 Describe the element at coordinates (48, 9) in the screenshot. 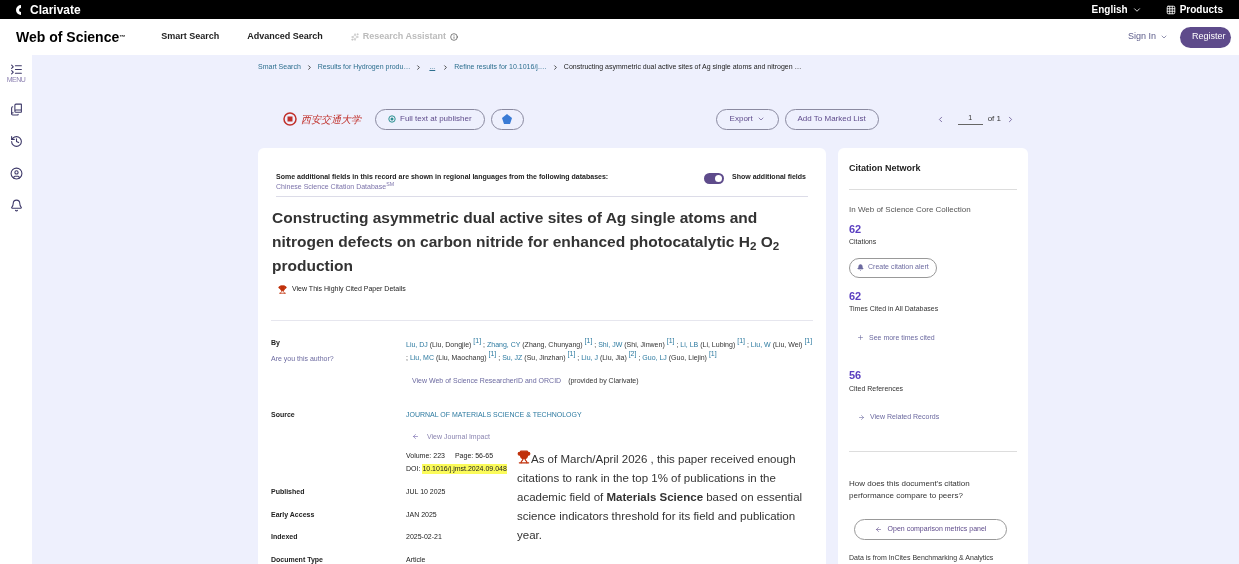

I see `clarivate-logo: Clarivate` at that location.